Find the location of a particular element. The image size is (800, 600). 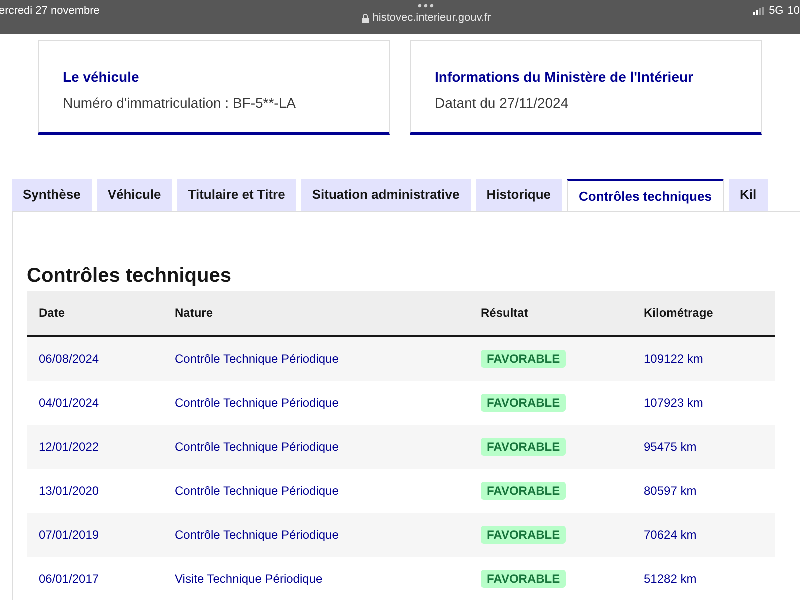

date-link: 04/01/2024 is located at coordinates (107, 403).